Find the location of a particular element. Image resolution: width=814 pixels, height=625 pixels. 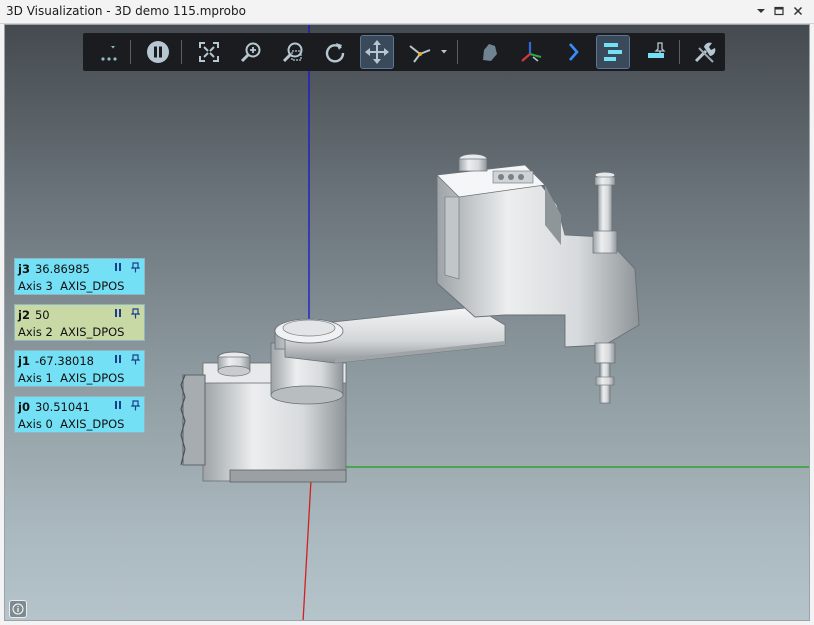

joint-name: j0 is located at coordinates (24, 407).